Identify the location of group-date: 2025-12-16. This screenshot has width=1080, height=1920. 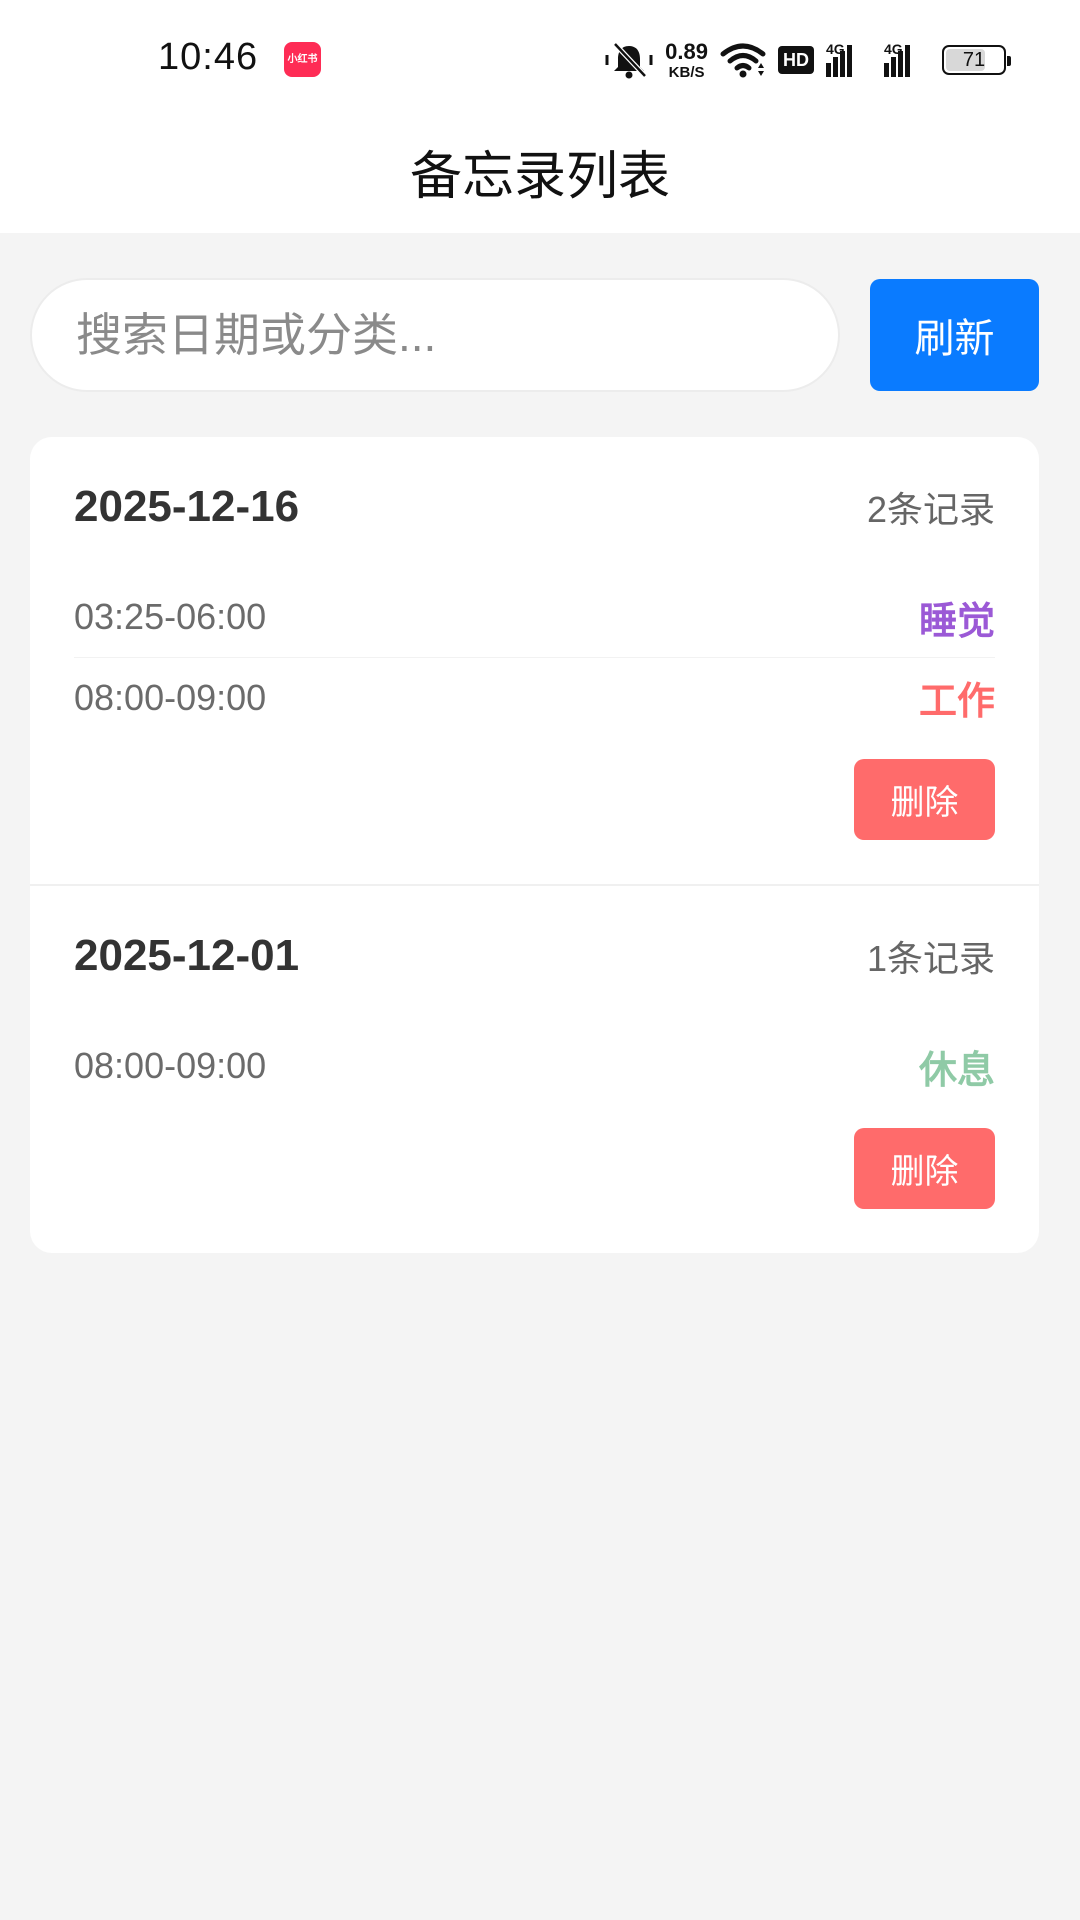
(187, 506).